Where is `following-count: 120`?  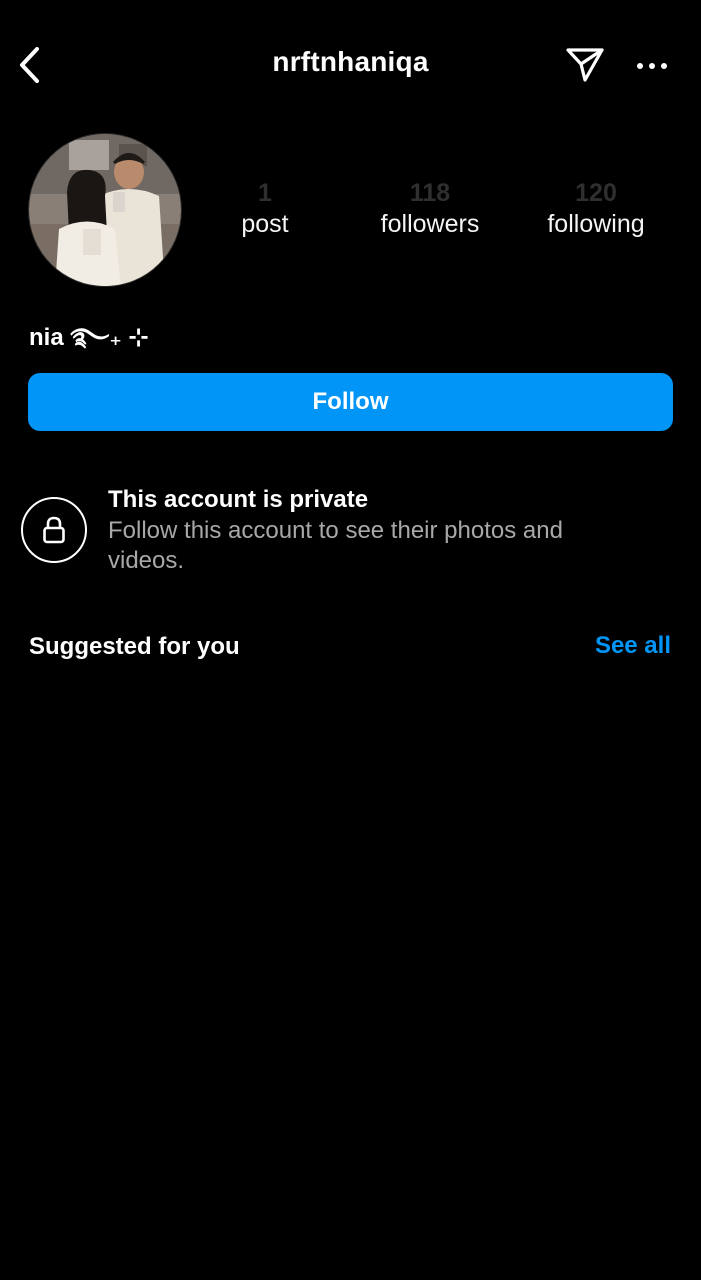 following-count: 120 is located at coordinates (596, 193).